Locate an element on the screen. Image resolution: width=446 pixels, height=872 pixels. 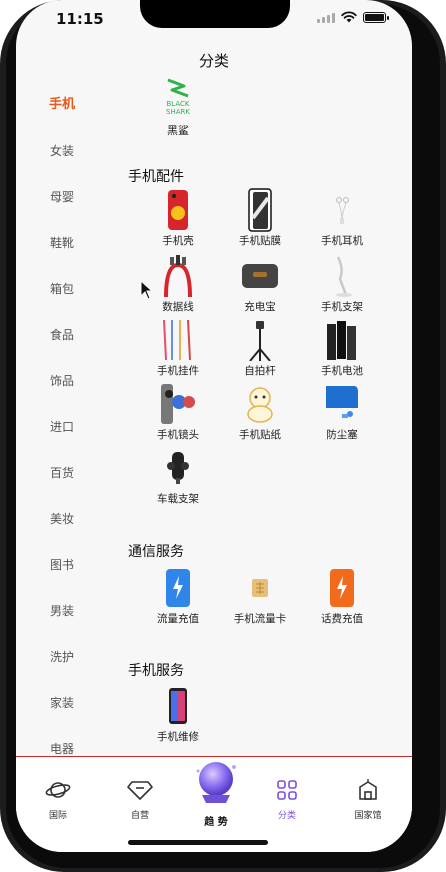
blackshark-logo-icon: BLACK SHARK is located at coordinates (178, 97).